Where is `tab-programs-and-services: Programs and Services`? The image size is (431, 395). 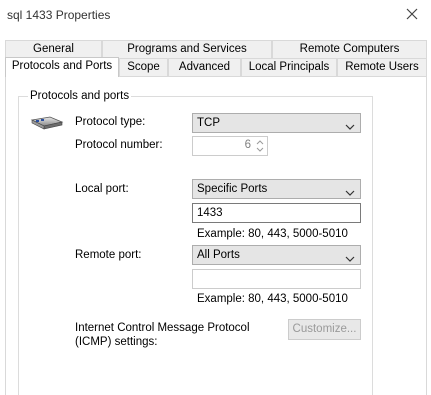 tab-programs-and-services: Programs and Services is located at coordinates (187, 49).